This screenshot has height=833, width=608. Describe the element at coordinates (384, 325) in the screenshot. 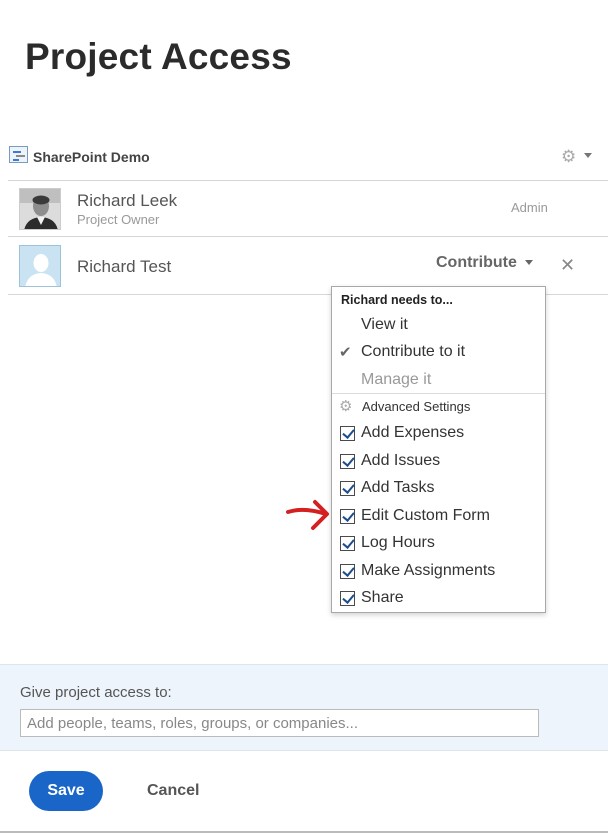

I see `menu-option-view: View it` at that location.